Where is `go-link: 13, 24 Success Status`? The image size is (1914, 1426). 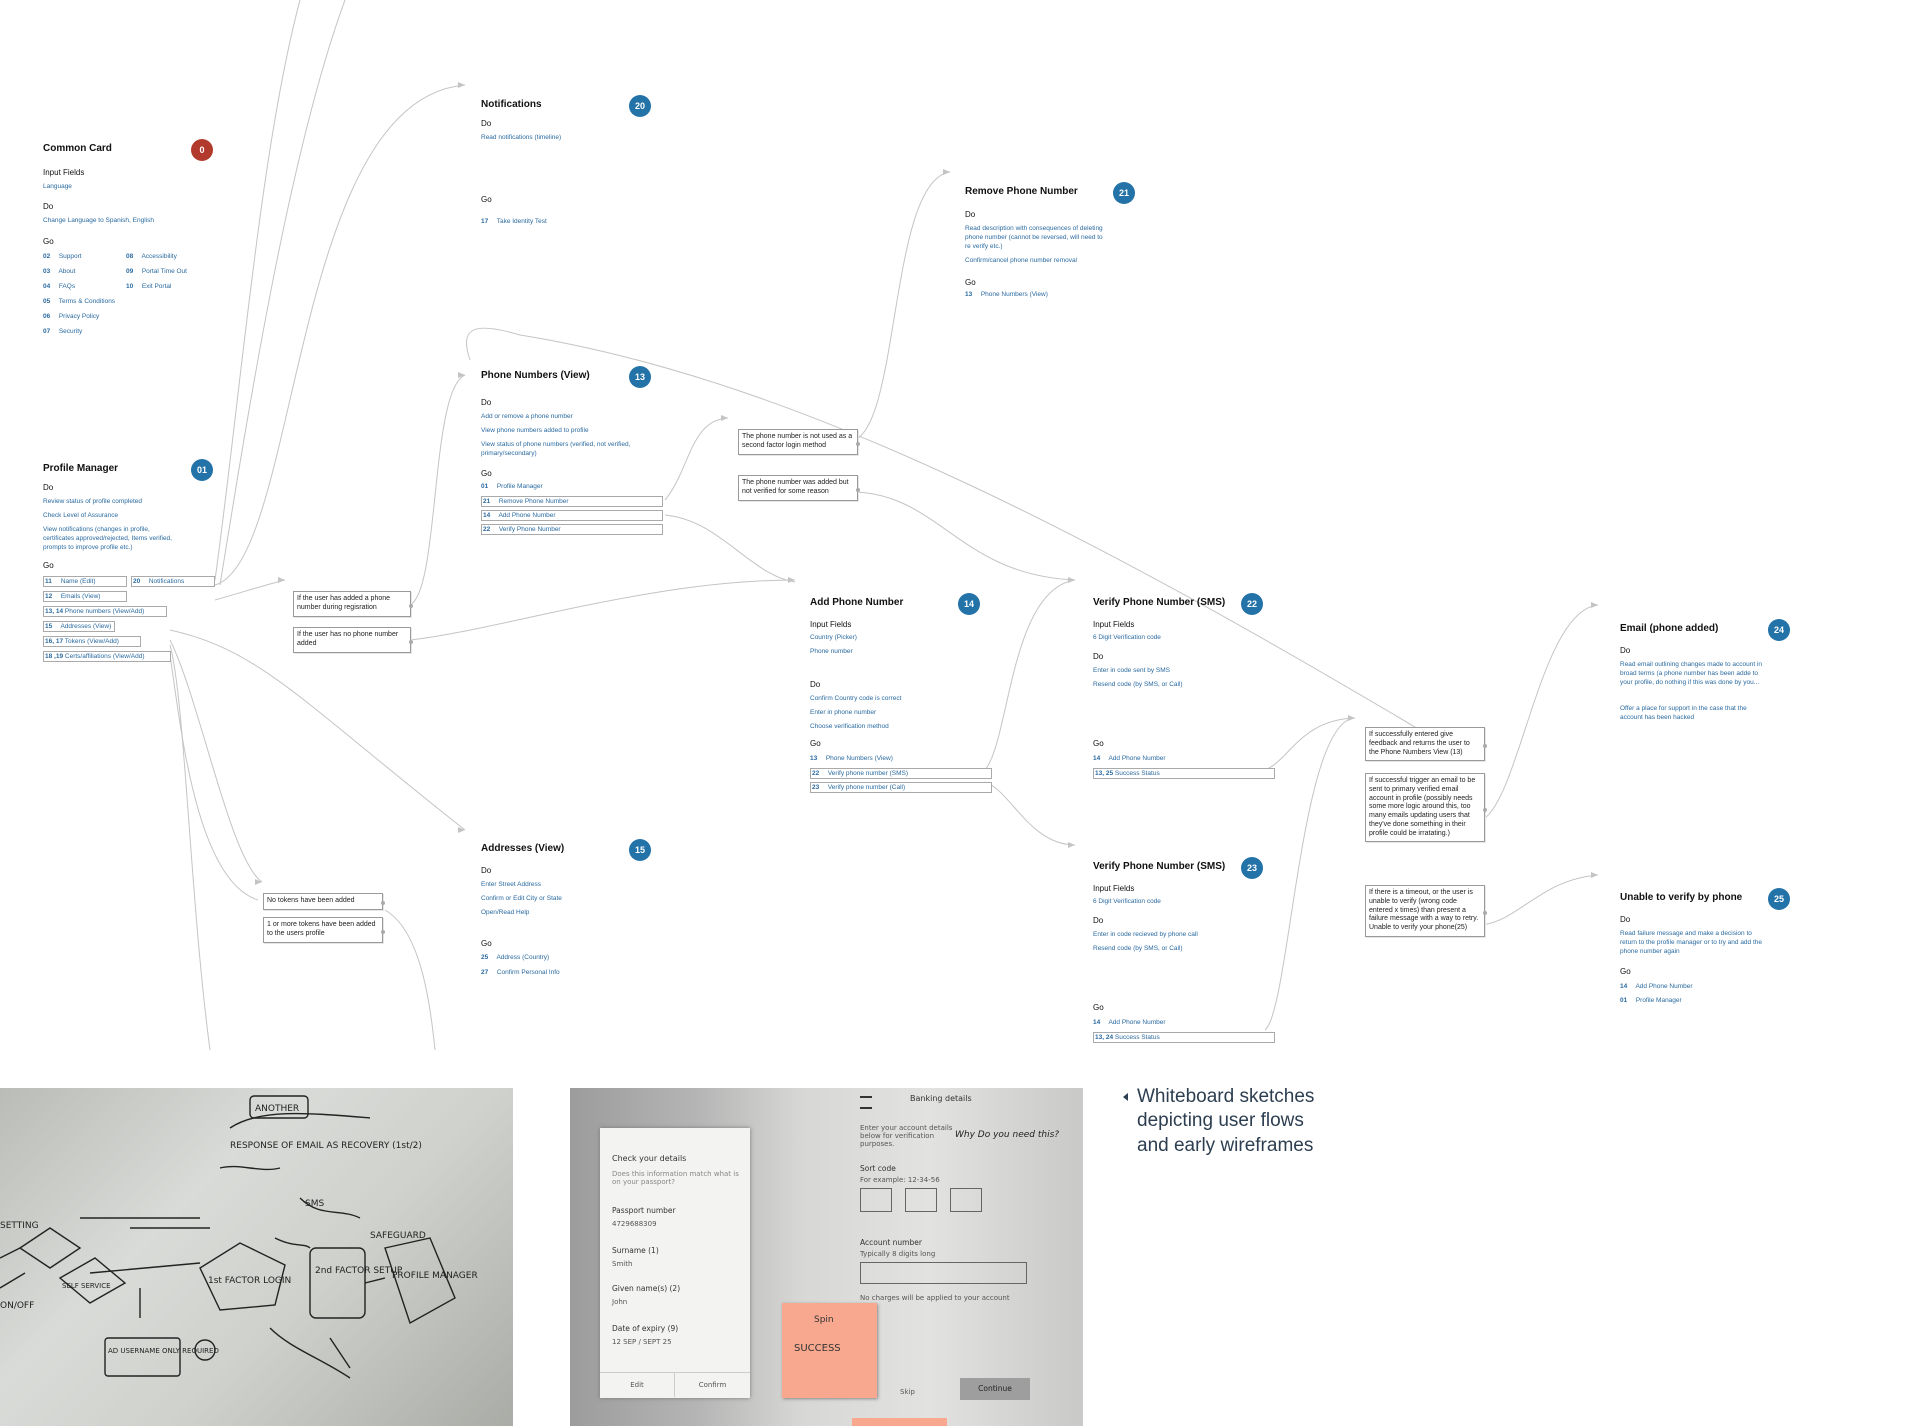
go-link: 13, 24 Success Status is located at coordinates (1184, 1037).